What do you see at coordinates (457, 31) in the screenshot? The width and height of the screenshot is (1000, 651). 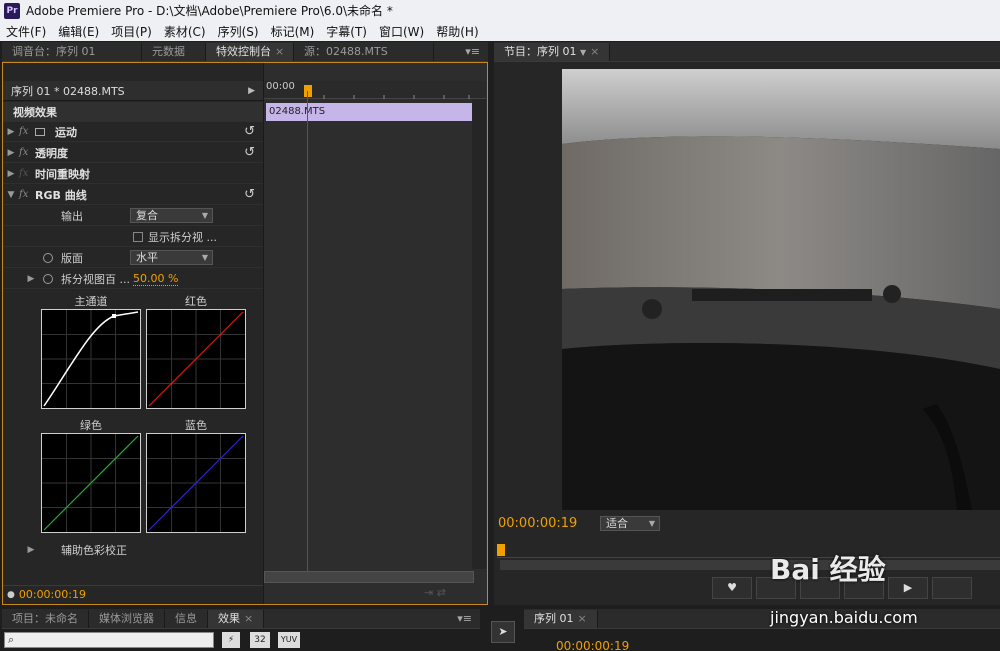 I see `menu-help: 帮助(H)` at bounding box center [457, 31].